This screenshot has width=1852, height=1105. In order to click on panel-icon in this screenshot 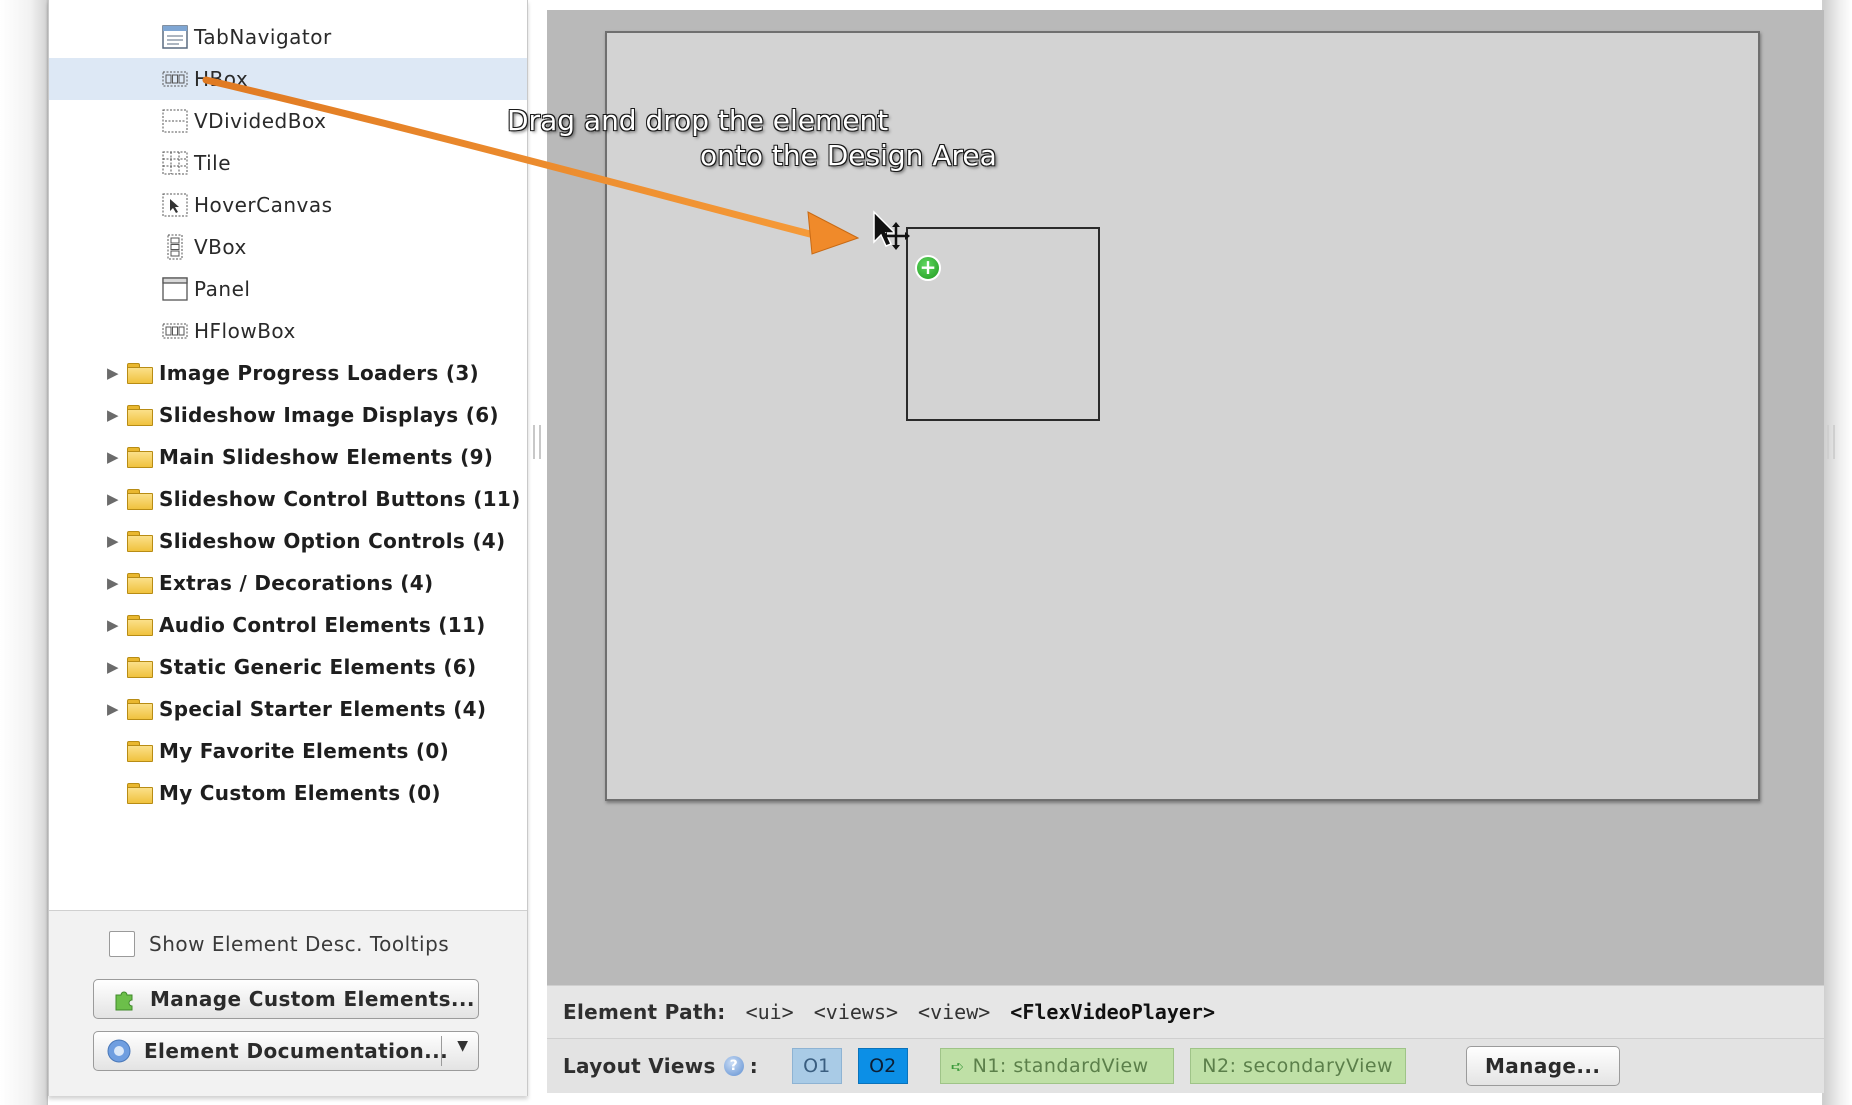, I will do `click(175, 289)`.